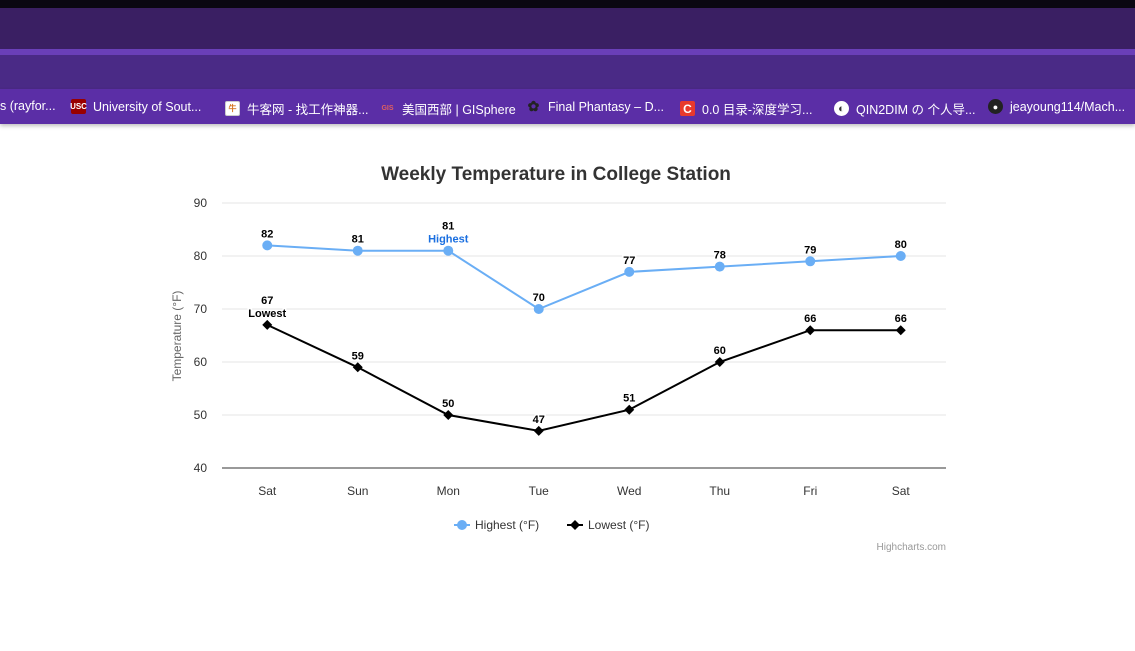 The image size is (1135, 651). Describe the element at coordinates (556, 174) in the screenshot. I see `chart-title: Weekly Temperature in College Station` at that location.